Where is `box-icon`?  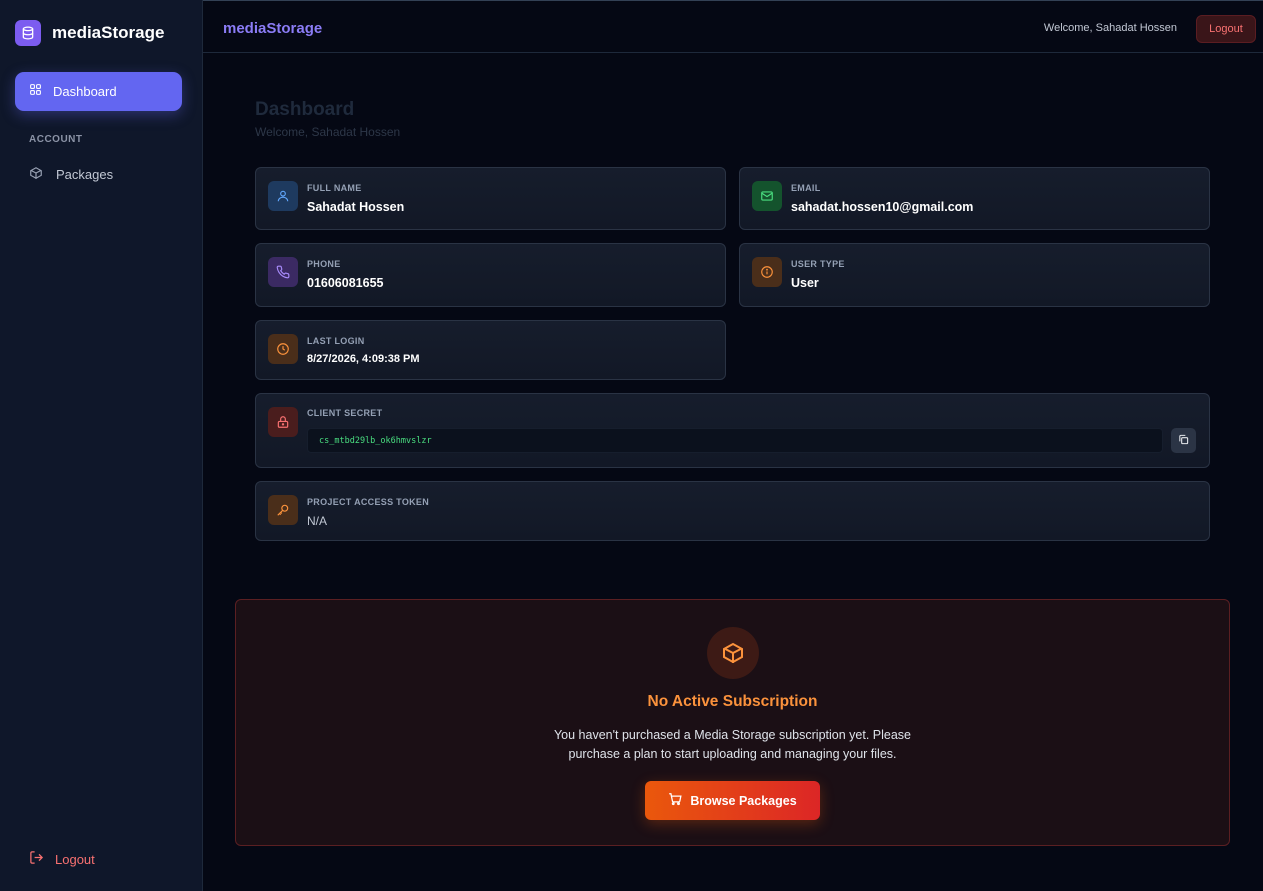
box-icon is located at coordinates (36, 174).